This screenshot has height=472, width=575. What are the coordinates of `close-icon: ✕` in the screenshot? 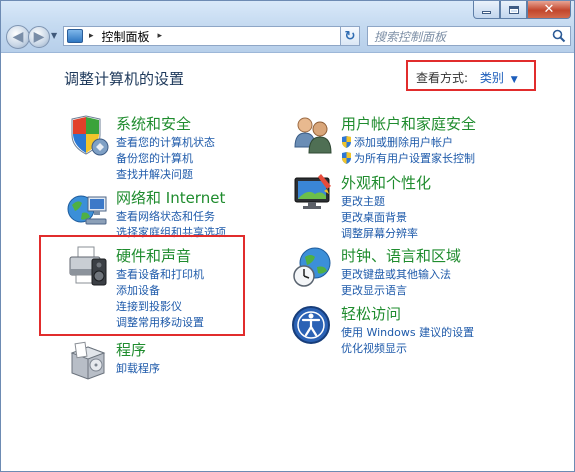 It's located at (549, 9).